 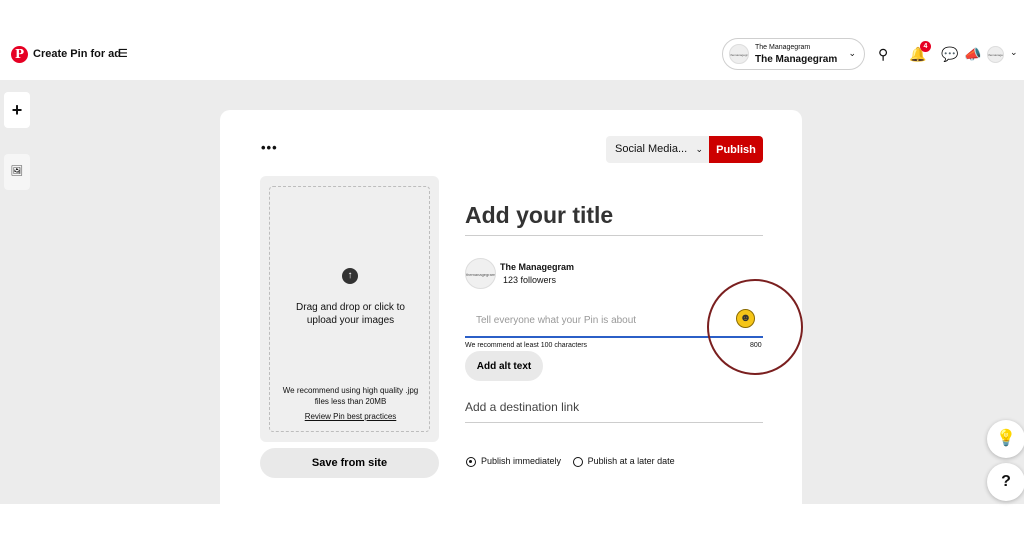 I want to click on publish-button: Publish, so click(x=736, y=149).